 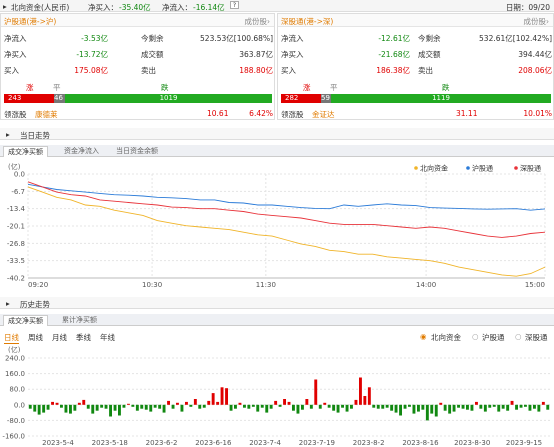 I want to click on sh-row-2: 净买入 -13.72亿 成交额 363.87亿, so click(x=138, y=54).